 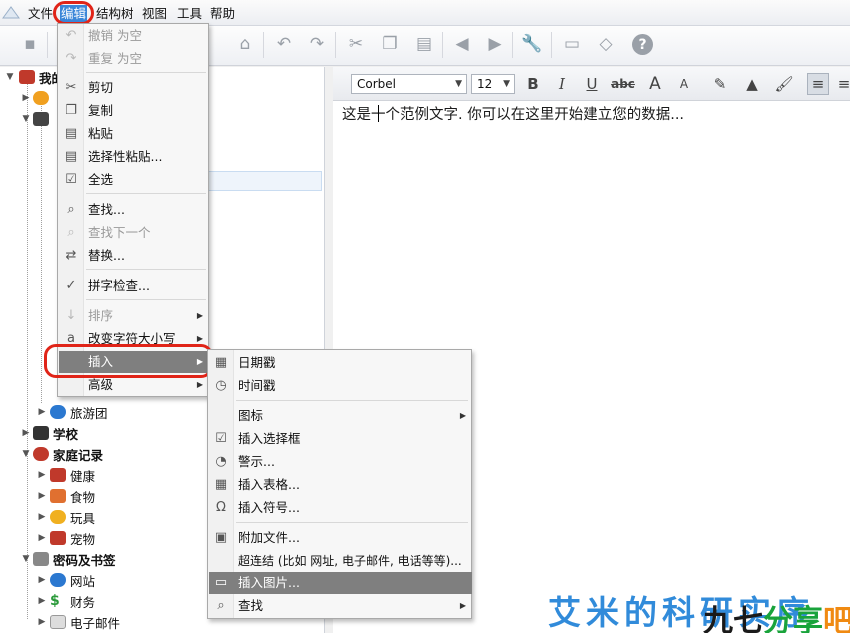 I want to click on menu-item-label: 全选, so click(x=101, y=179).